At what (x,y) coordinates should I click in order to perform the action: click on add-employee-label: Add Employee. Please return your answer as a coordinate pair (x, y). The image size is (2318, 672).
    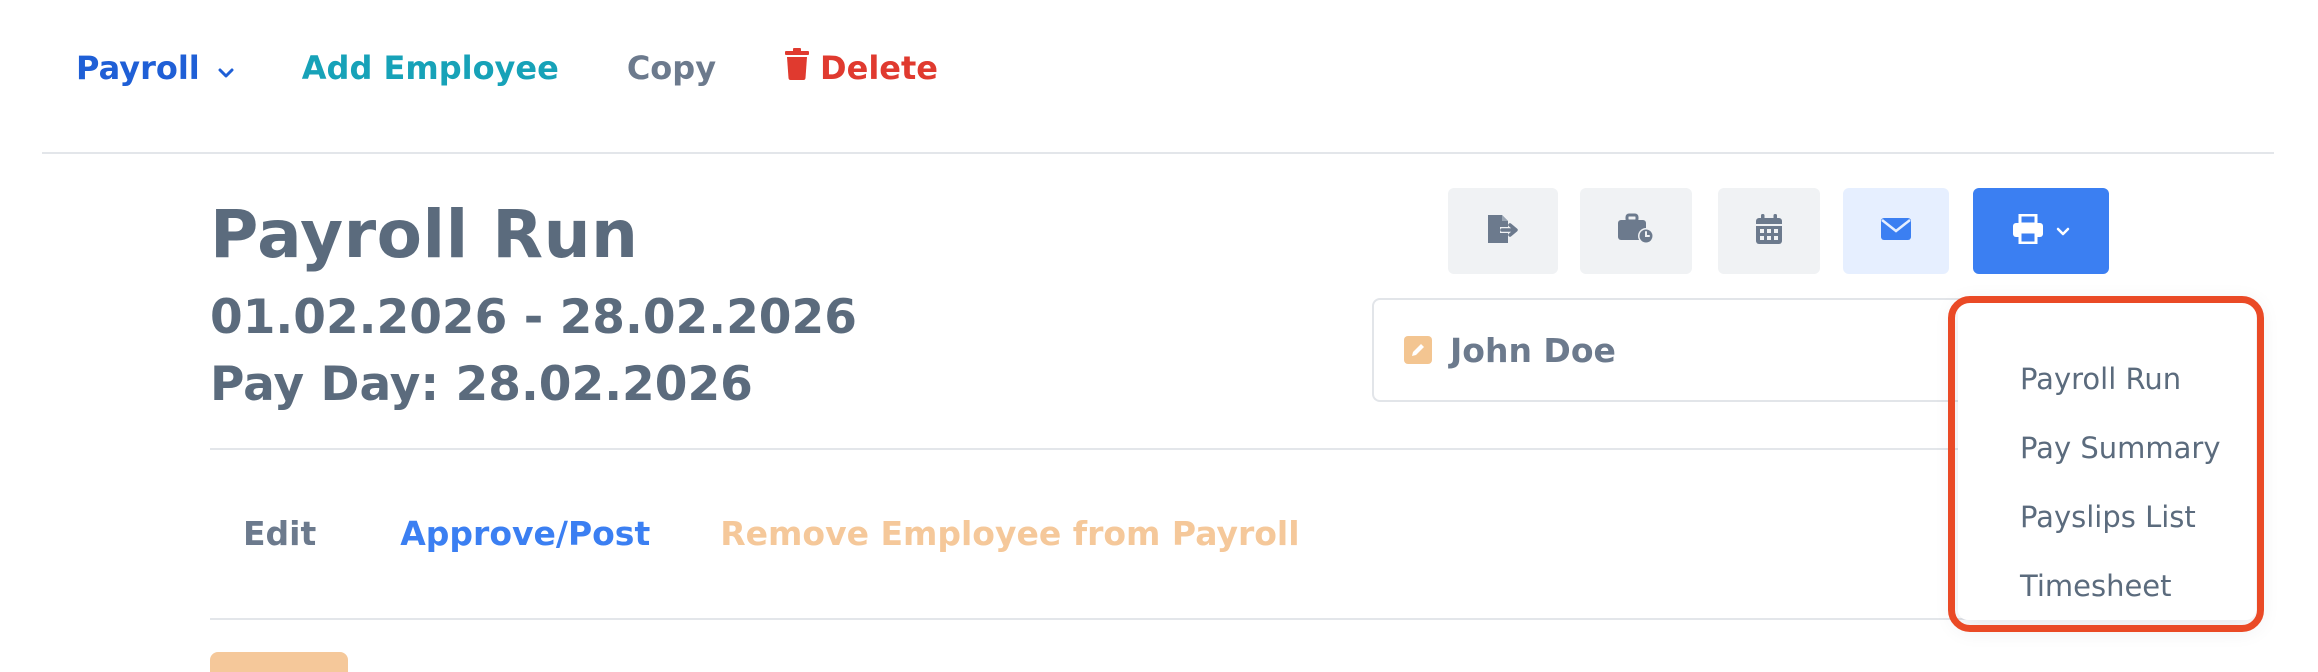
    Looking at the image, I should click on (430, 68).